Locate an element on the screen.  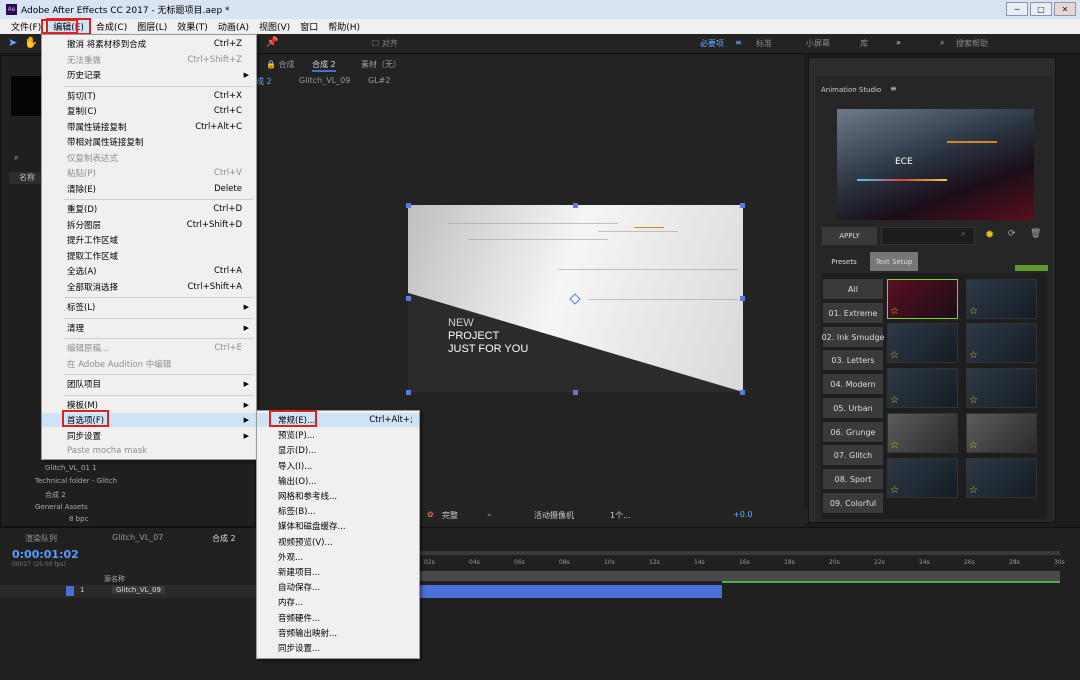
layer-label-color is located at coordinates (70, 591).